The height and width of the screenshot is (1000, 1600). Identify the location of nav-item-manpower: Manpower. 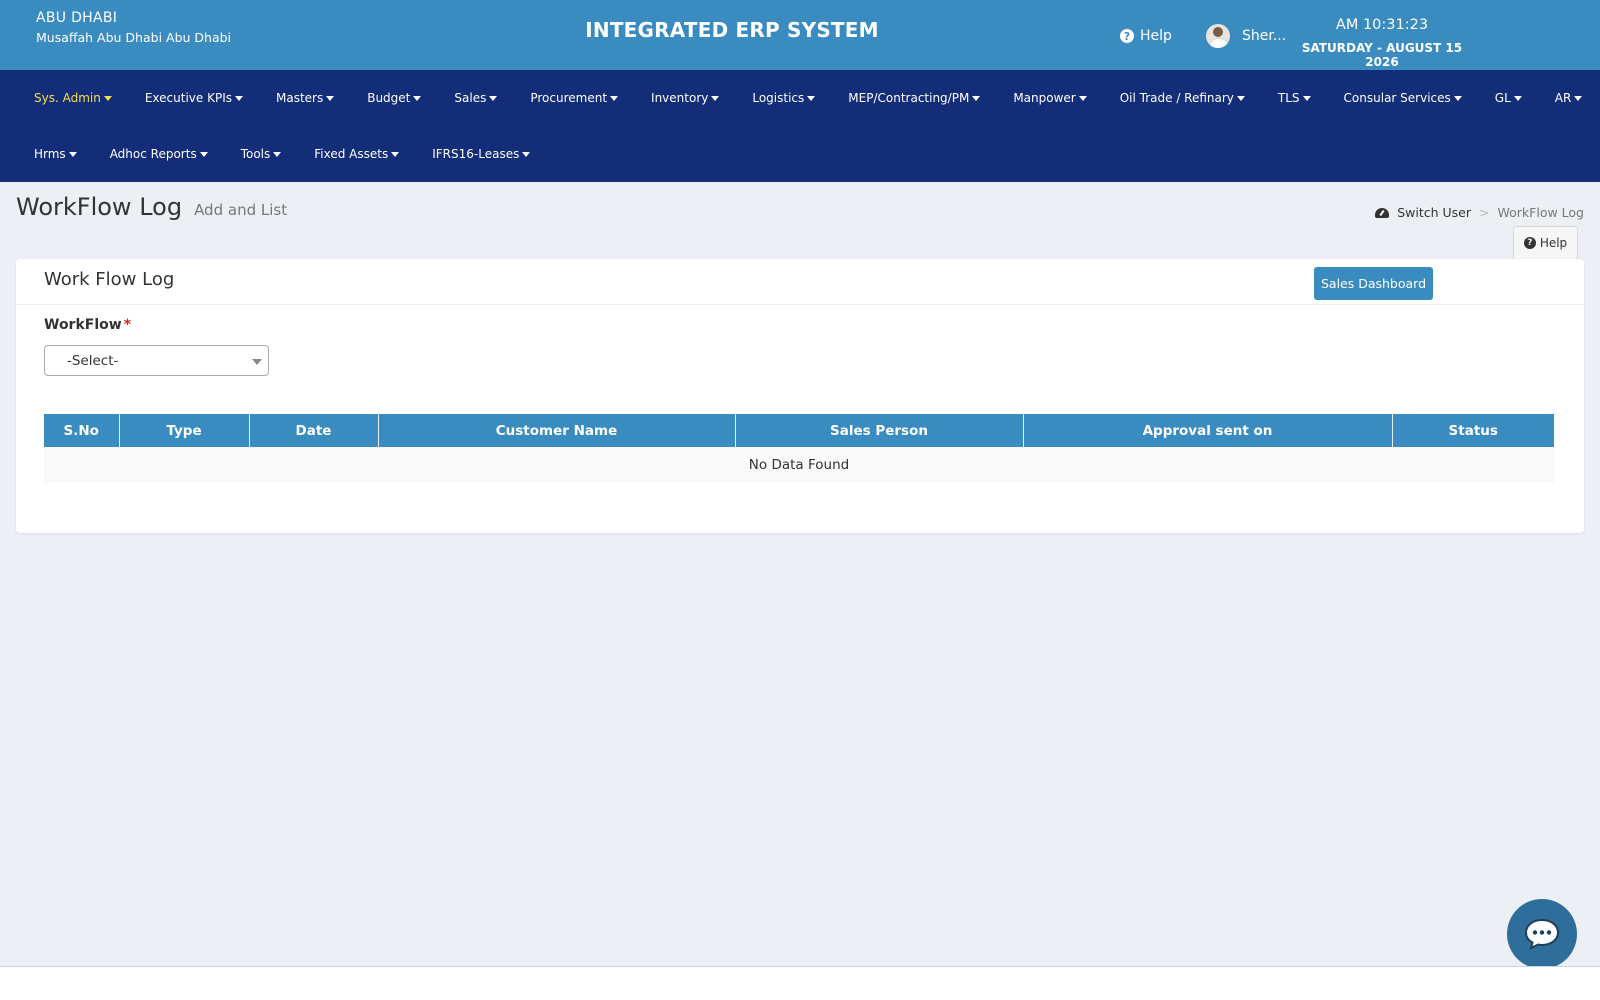
(1050, 98).